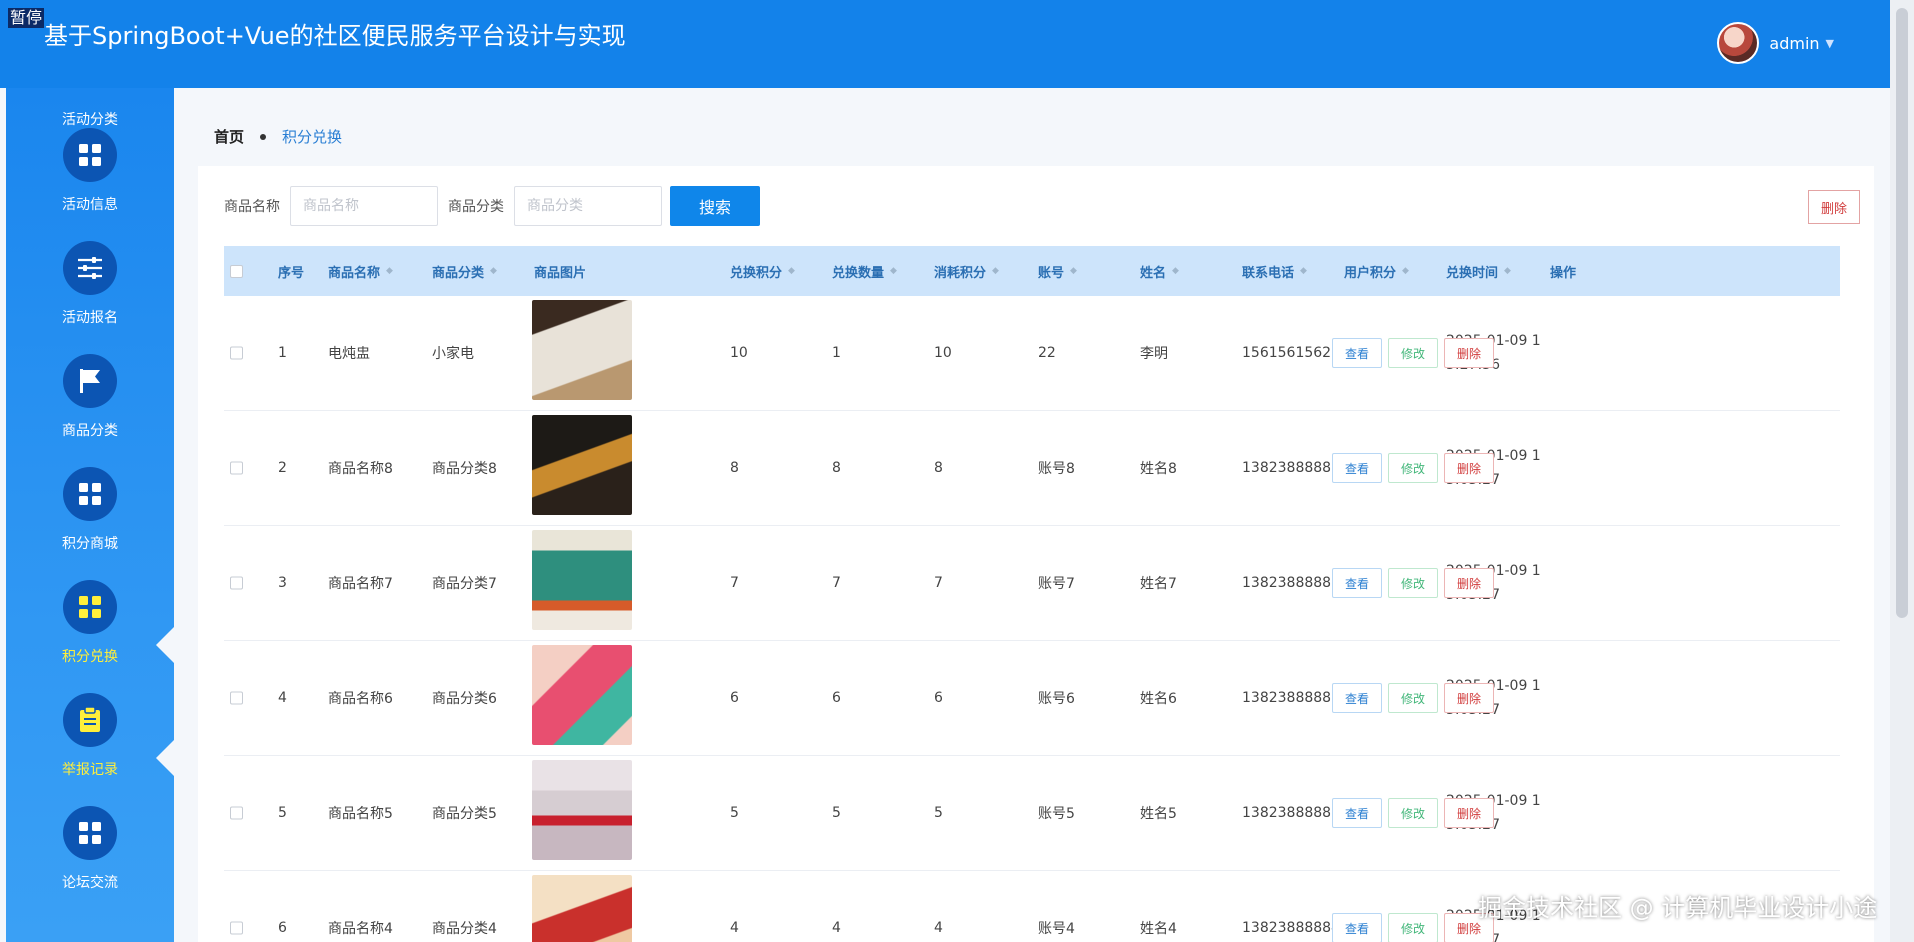 The width and height of the screenshot is (1914, 942). I want to click on sidebar-item-report-records: 举报记录, so click(90, 749).